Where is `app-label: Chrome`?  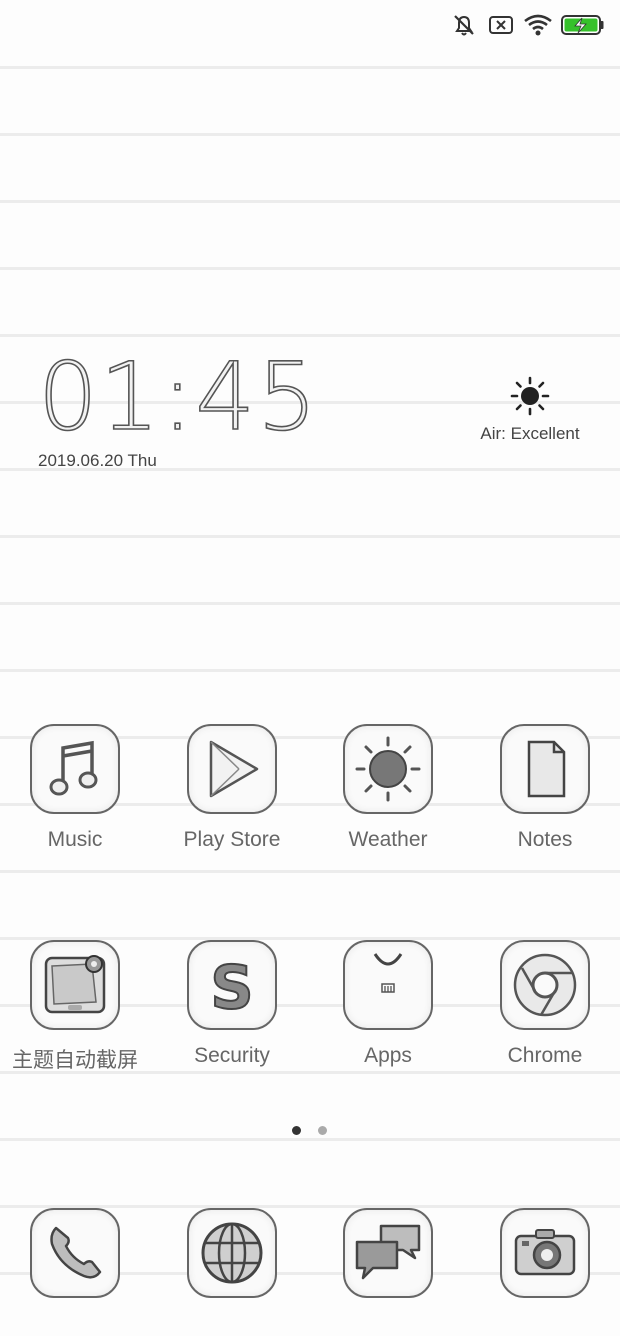
app-label: Chrome is located at coordinates (545, 1055).